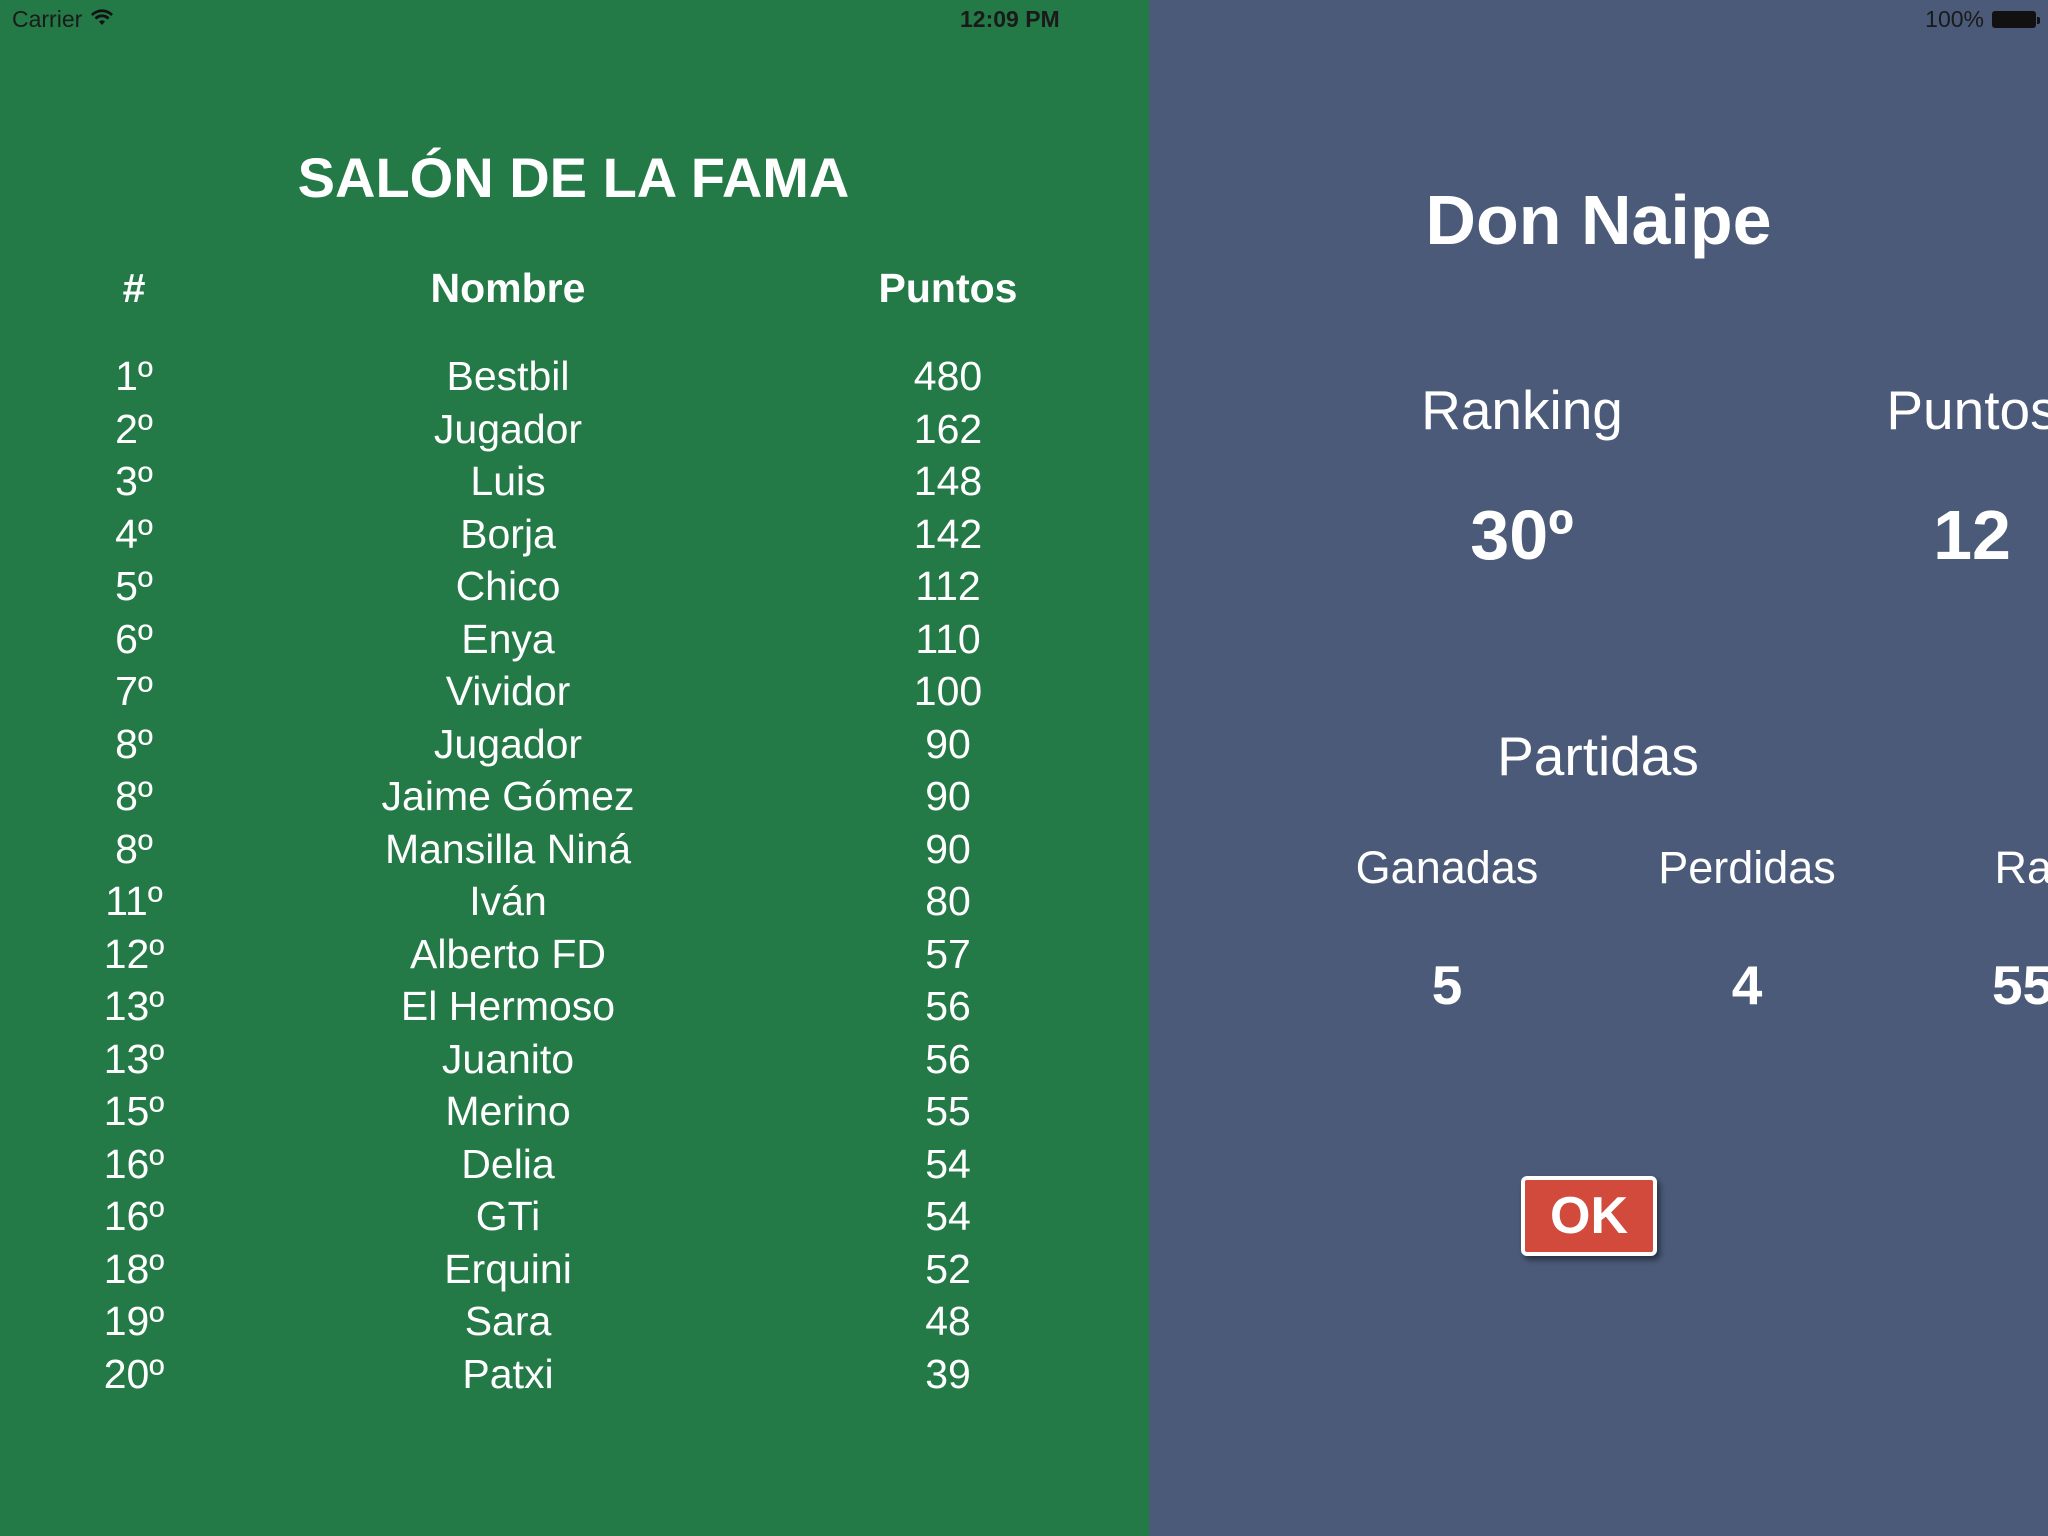 The height and width of the screenshot is (1536, 2048). I want to click on rank-cell: 15º, so click(134, 1111).